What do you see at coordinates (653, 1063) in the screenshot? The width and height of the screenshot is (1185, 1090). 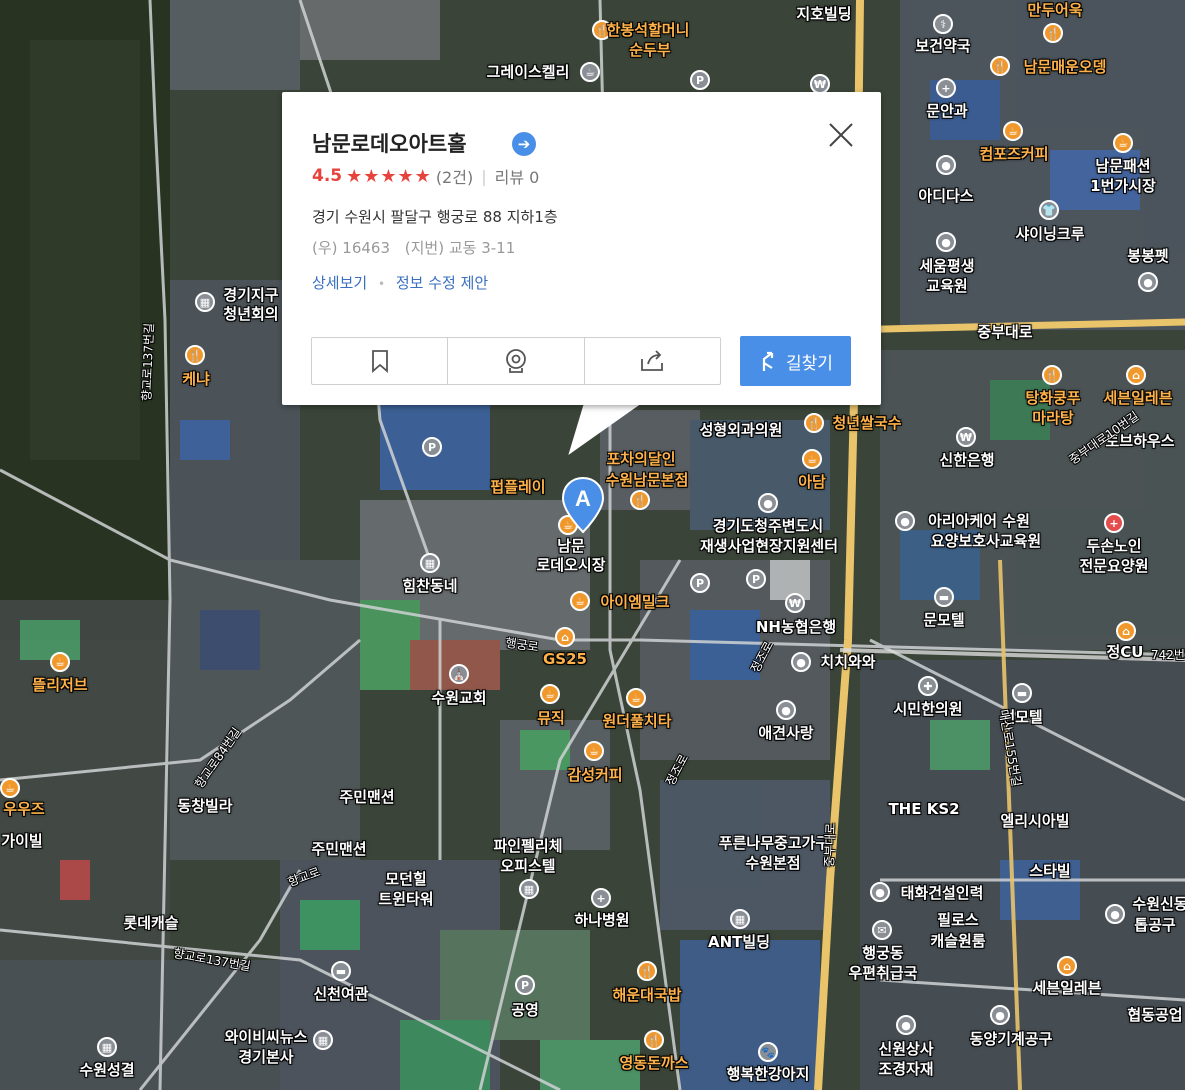 I see `map-label: 영동돈까스` at bounding box center [653, 1063].